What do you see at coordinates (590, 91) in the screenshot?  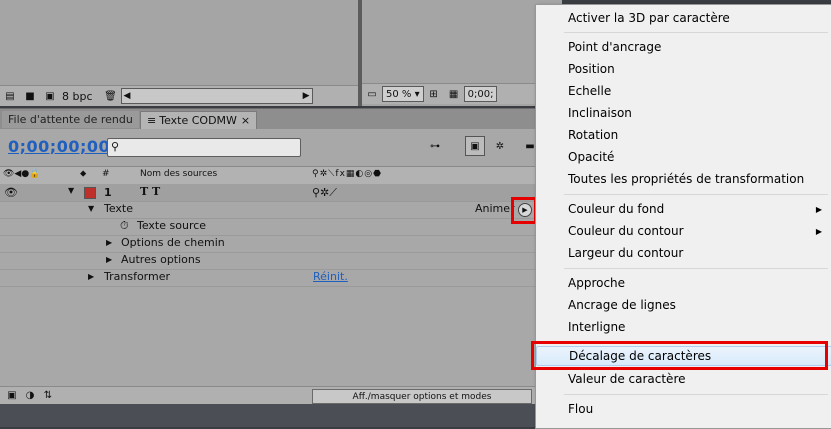 I see `menu-item-label: Echelle` at bounding box center [590, 91].